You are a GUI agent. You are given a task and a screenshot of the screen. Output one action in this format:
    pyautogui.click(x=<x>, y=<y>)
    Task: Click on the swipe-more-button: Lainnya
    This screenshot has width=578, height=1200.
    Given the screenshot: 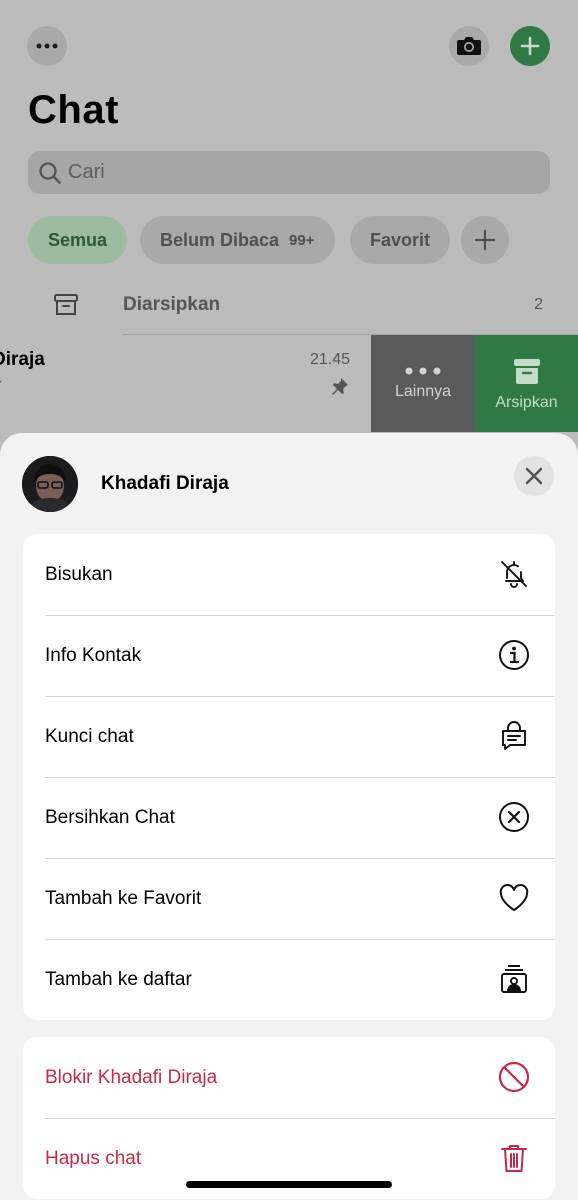 What is the action you would take?
    pyautogui.click(x=423, y=383)
    